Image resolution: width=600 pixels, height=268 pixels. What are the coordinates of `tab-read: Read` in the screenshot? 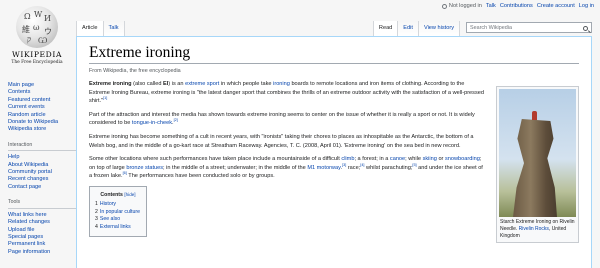 It's located at (385, 28).